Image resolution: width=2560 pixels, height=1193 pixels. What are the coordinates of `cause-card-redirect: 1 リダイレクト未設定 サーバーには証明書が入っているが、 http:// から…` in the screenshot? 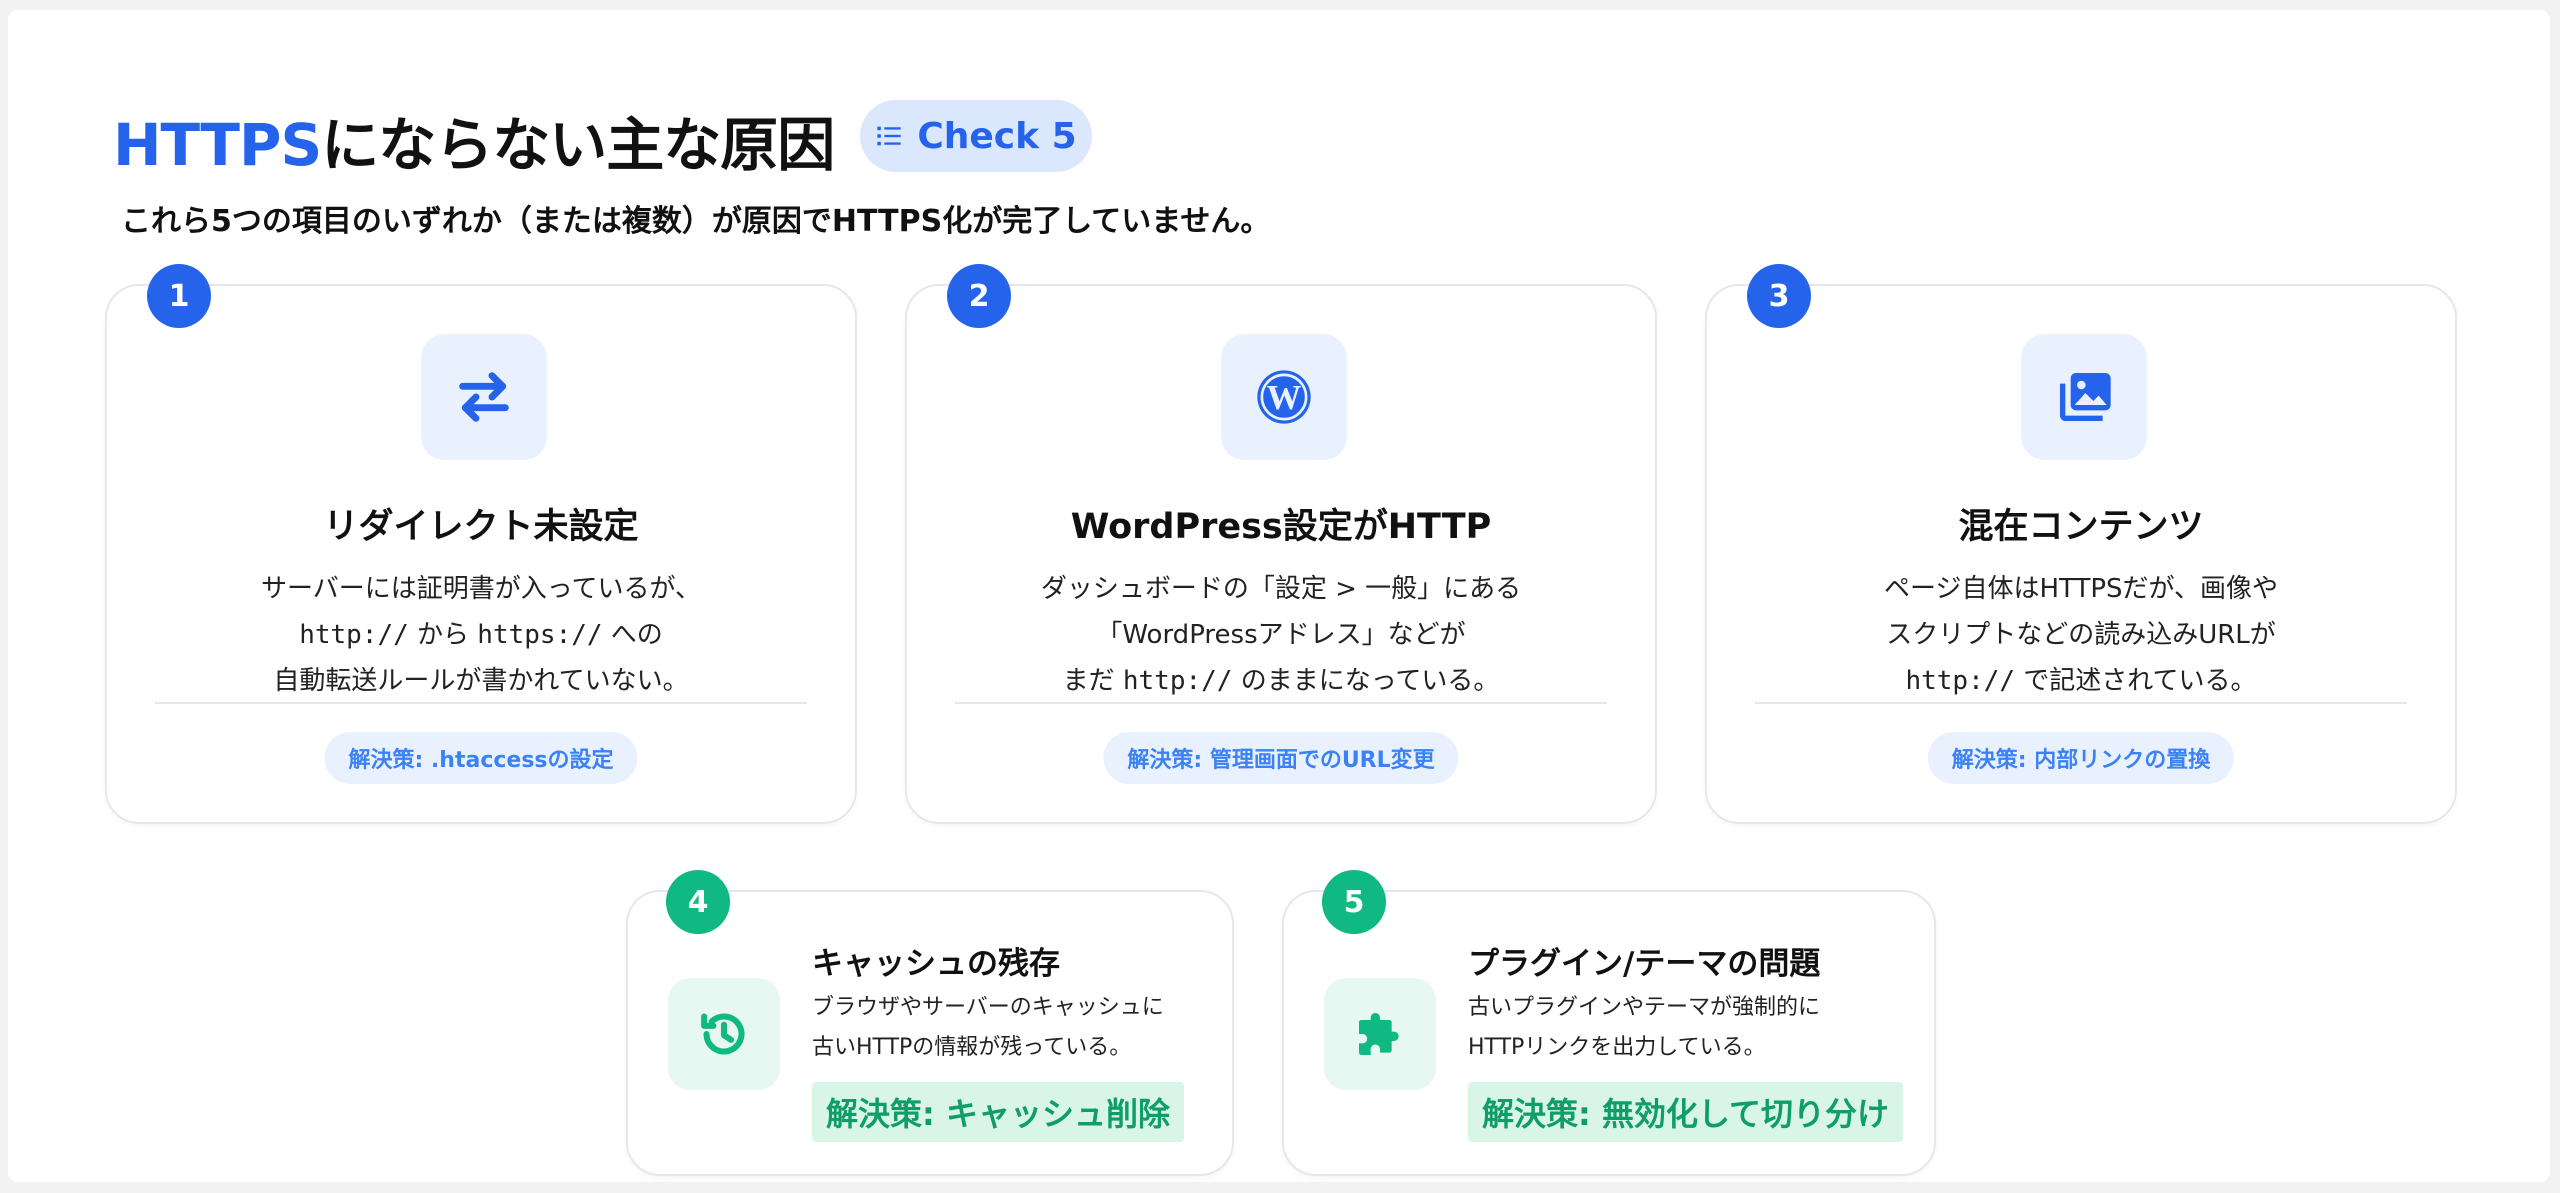 It's located at (481, 544).